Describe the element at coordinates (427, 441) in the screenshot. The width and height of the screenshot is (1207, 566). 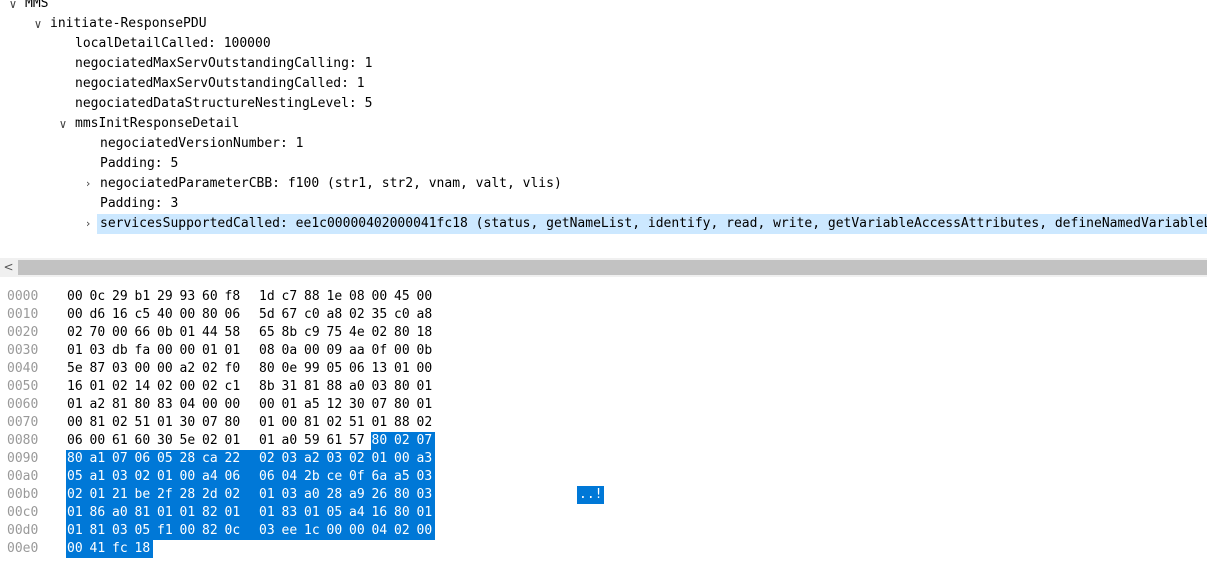
I see `hex-byte: 07` at that location.